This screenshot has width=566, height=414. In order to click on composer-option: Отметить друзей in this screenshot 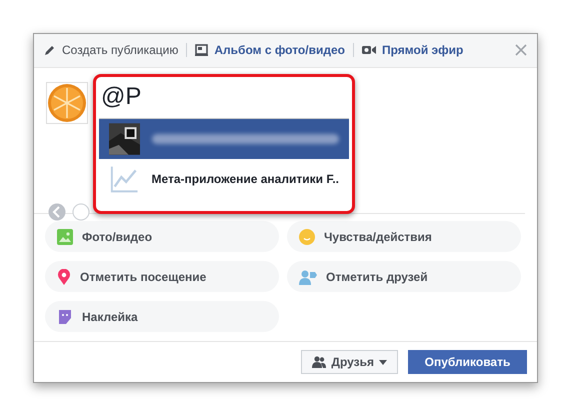, I will do `click(404, 276)`.